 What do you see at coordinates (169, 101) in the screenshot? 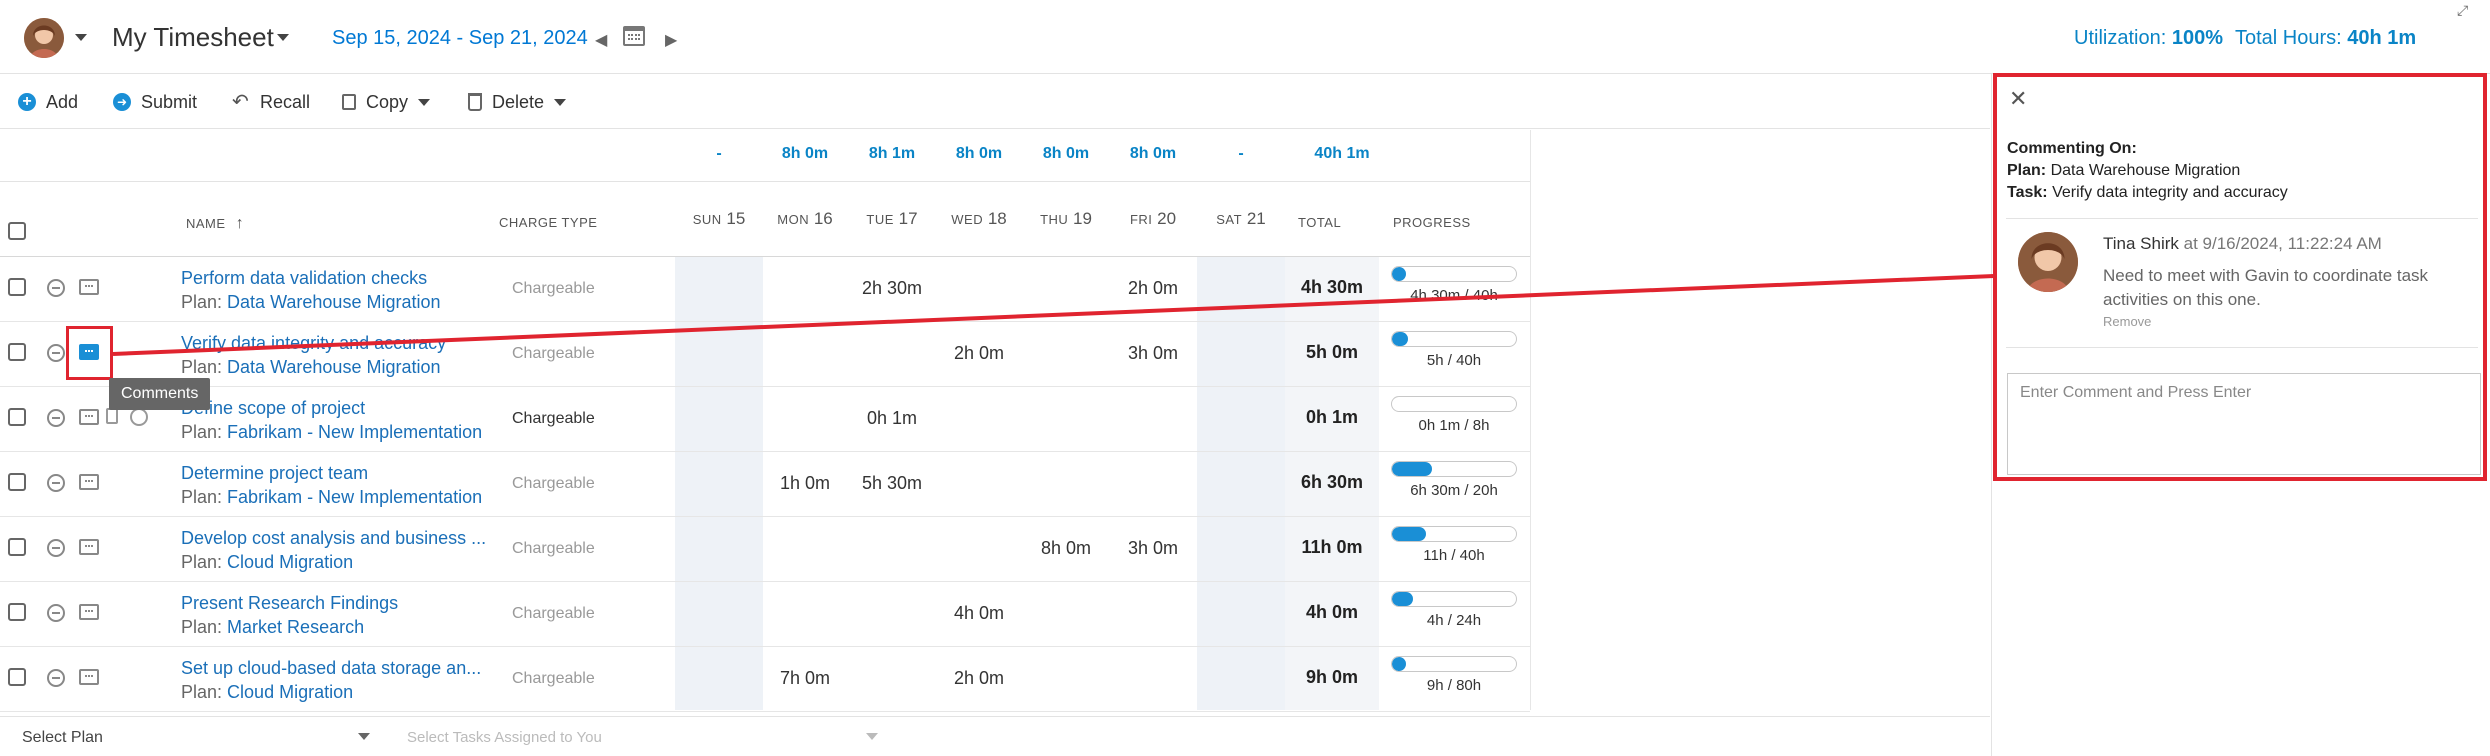
I see `submit-label: Submit` at bounding box center [169, 101].